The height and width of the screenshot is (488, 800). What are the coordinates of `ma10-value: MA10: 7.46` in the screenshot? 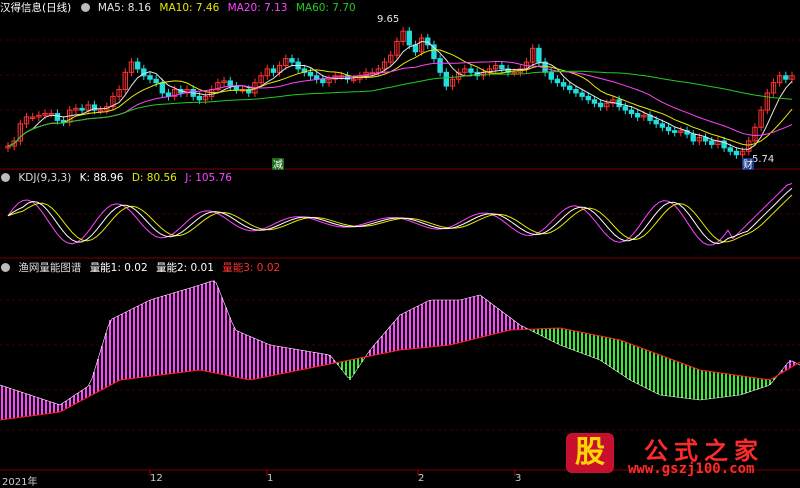 It's located at (189, 8).